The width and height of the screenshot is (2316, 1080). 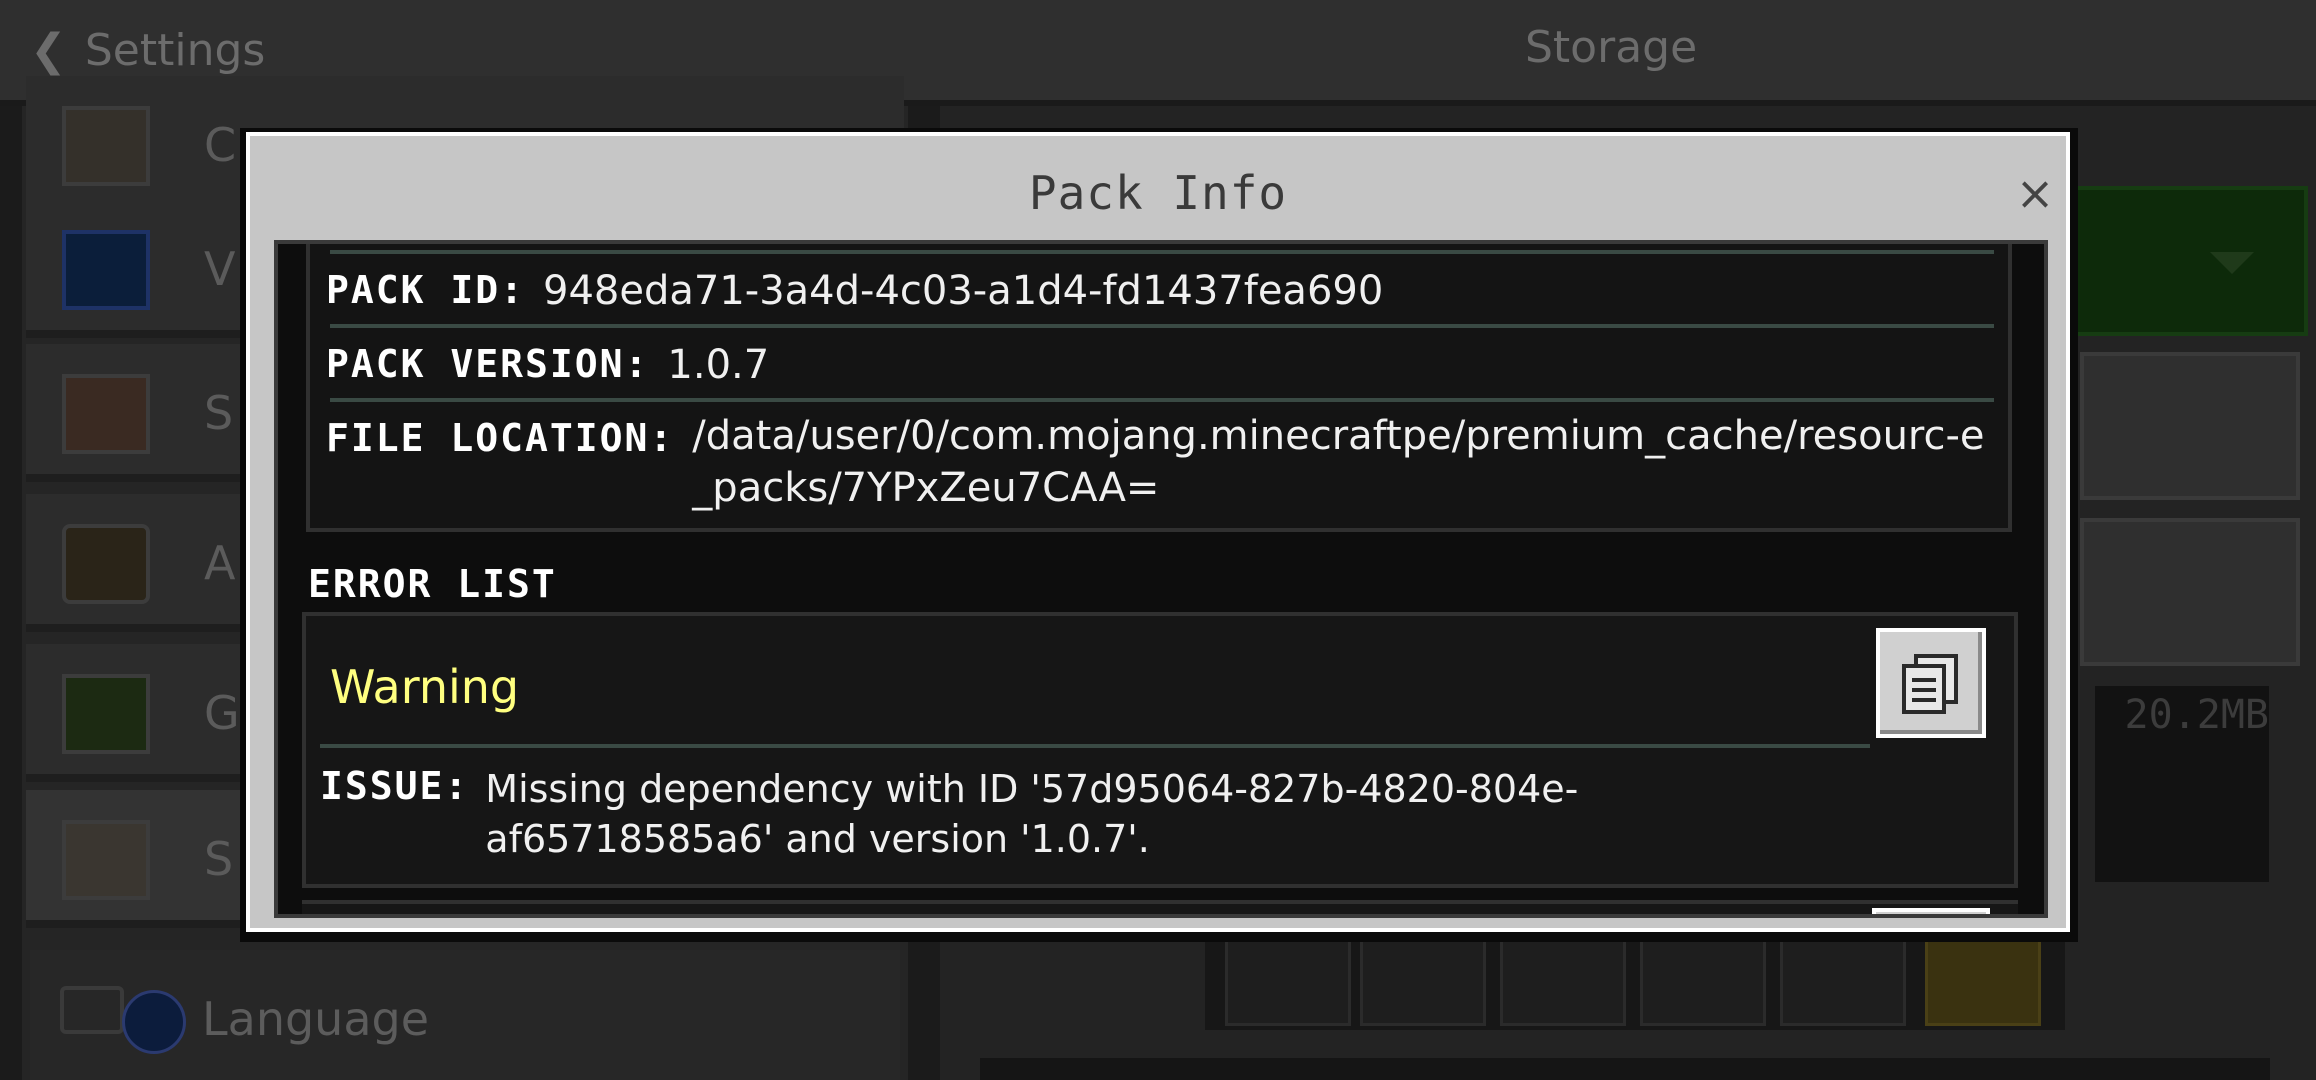 What do you see at coordinates (1563, 978) in the screenshot?
I see `trash-icon` at bounding box center [1563, 978].